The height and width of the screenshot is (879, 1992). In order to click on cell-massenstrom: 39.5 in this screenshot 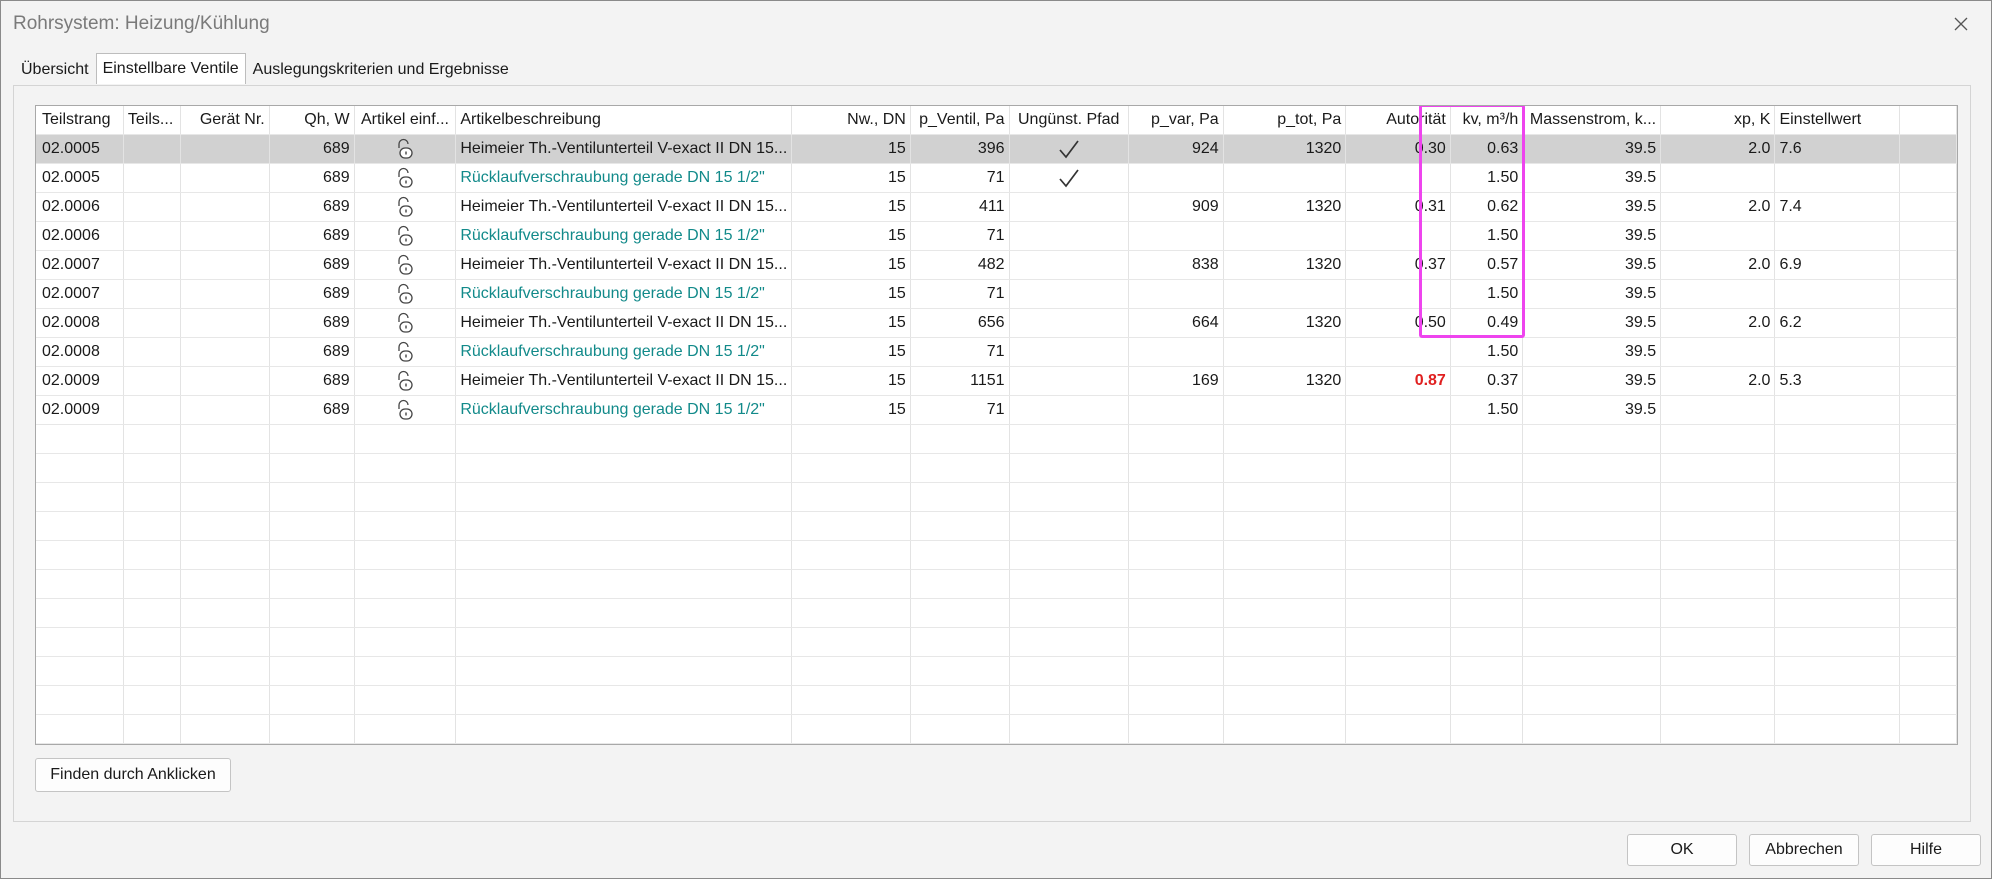, I will do `click(1592, 410)`.